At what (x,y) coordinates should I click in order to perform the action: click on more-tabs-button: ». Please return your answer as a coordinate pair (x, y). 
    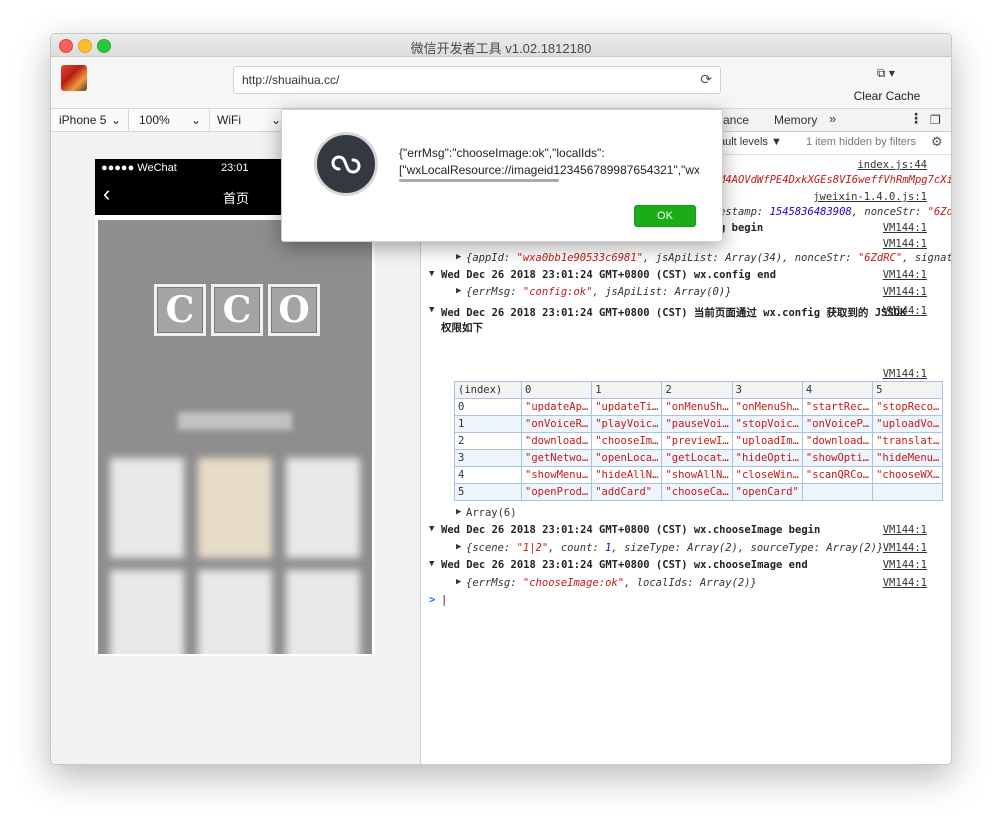
    Looking at the image, I should click on (832, 118).